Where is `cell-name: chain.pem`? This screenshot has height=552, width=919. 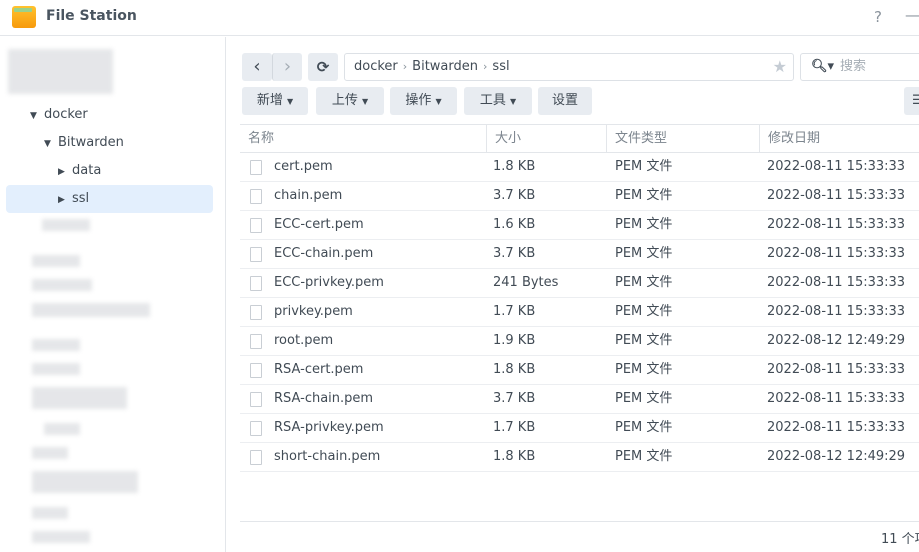
cell-name: chain.pem is located at coordinates (308, 195).